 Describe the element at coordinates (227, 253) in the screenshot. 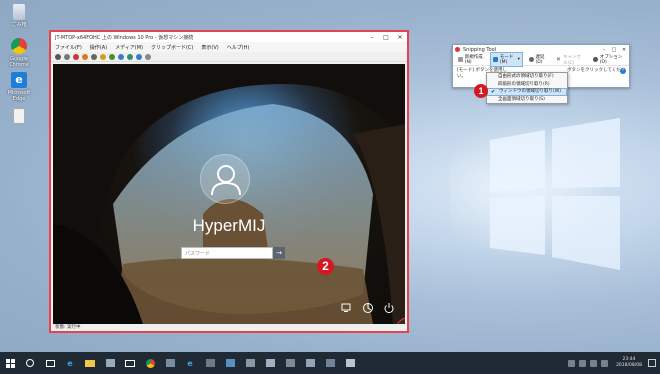

I see `password-input: パスワード` at that location.